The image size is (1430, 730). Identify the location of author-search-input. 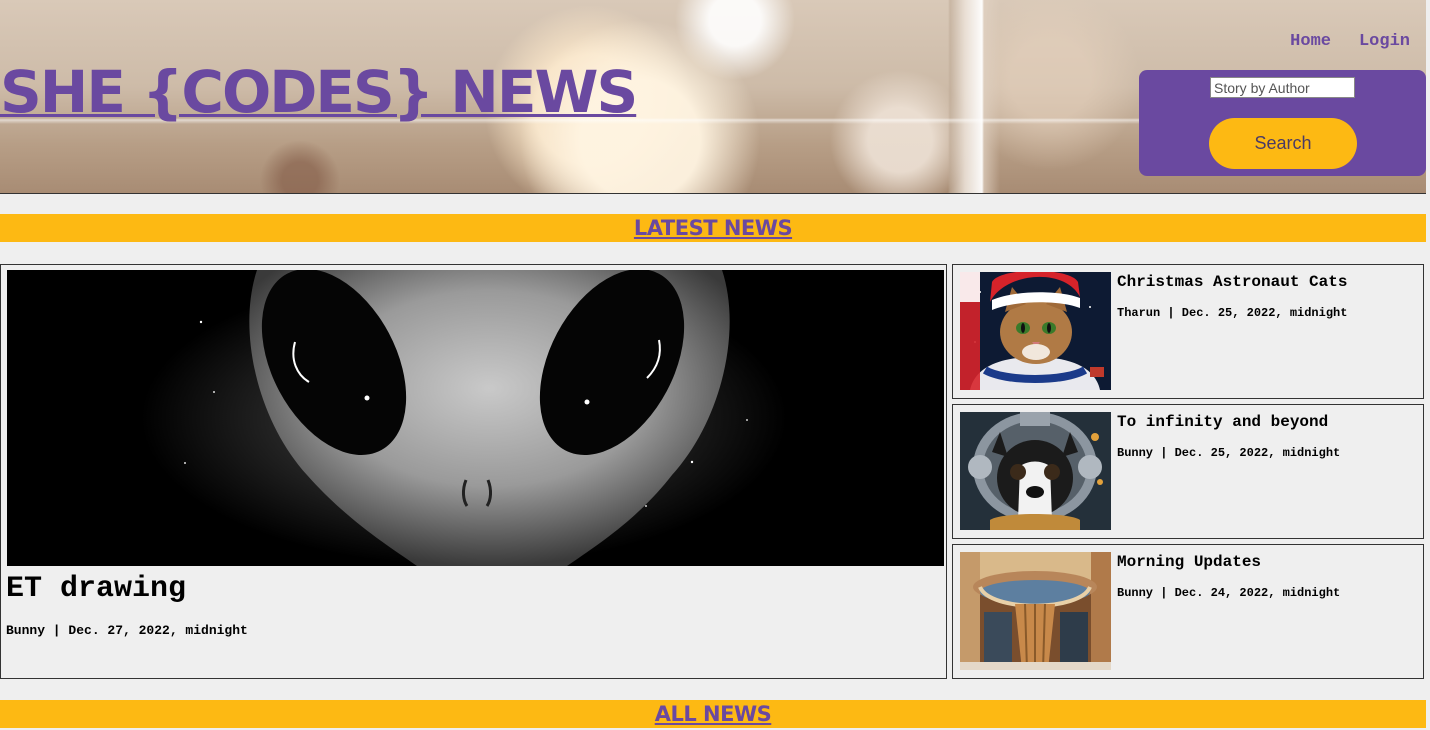
(1282, 87).